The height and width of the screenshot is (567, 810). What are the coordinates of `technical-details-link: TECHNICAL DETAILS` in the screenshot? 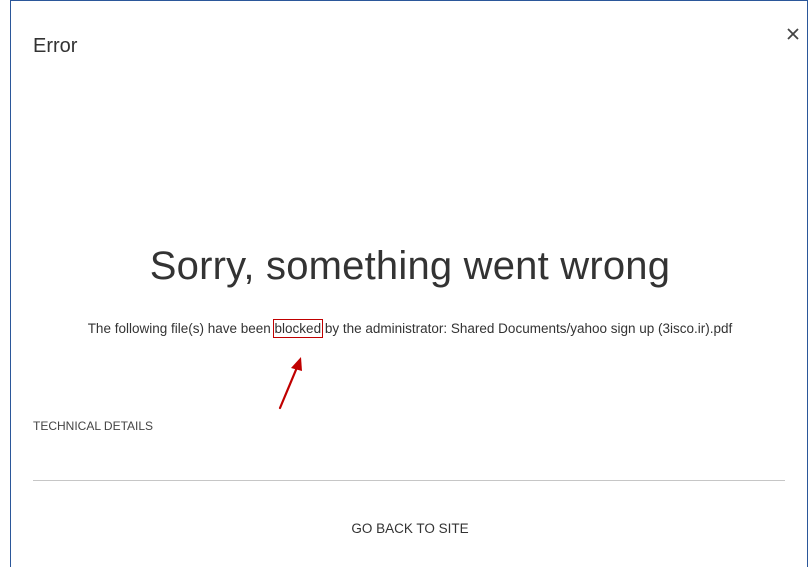 It's located at (93, 426).